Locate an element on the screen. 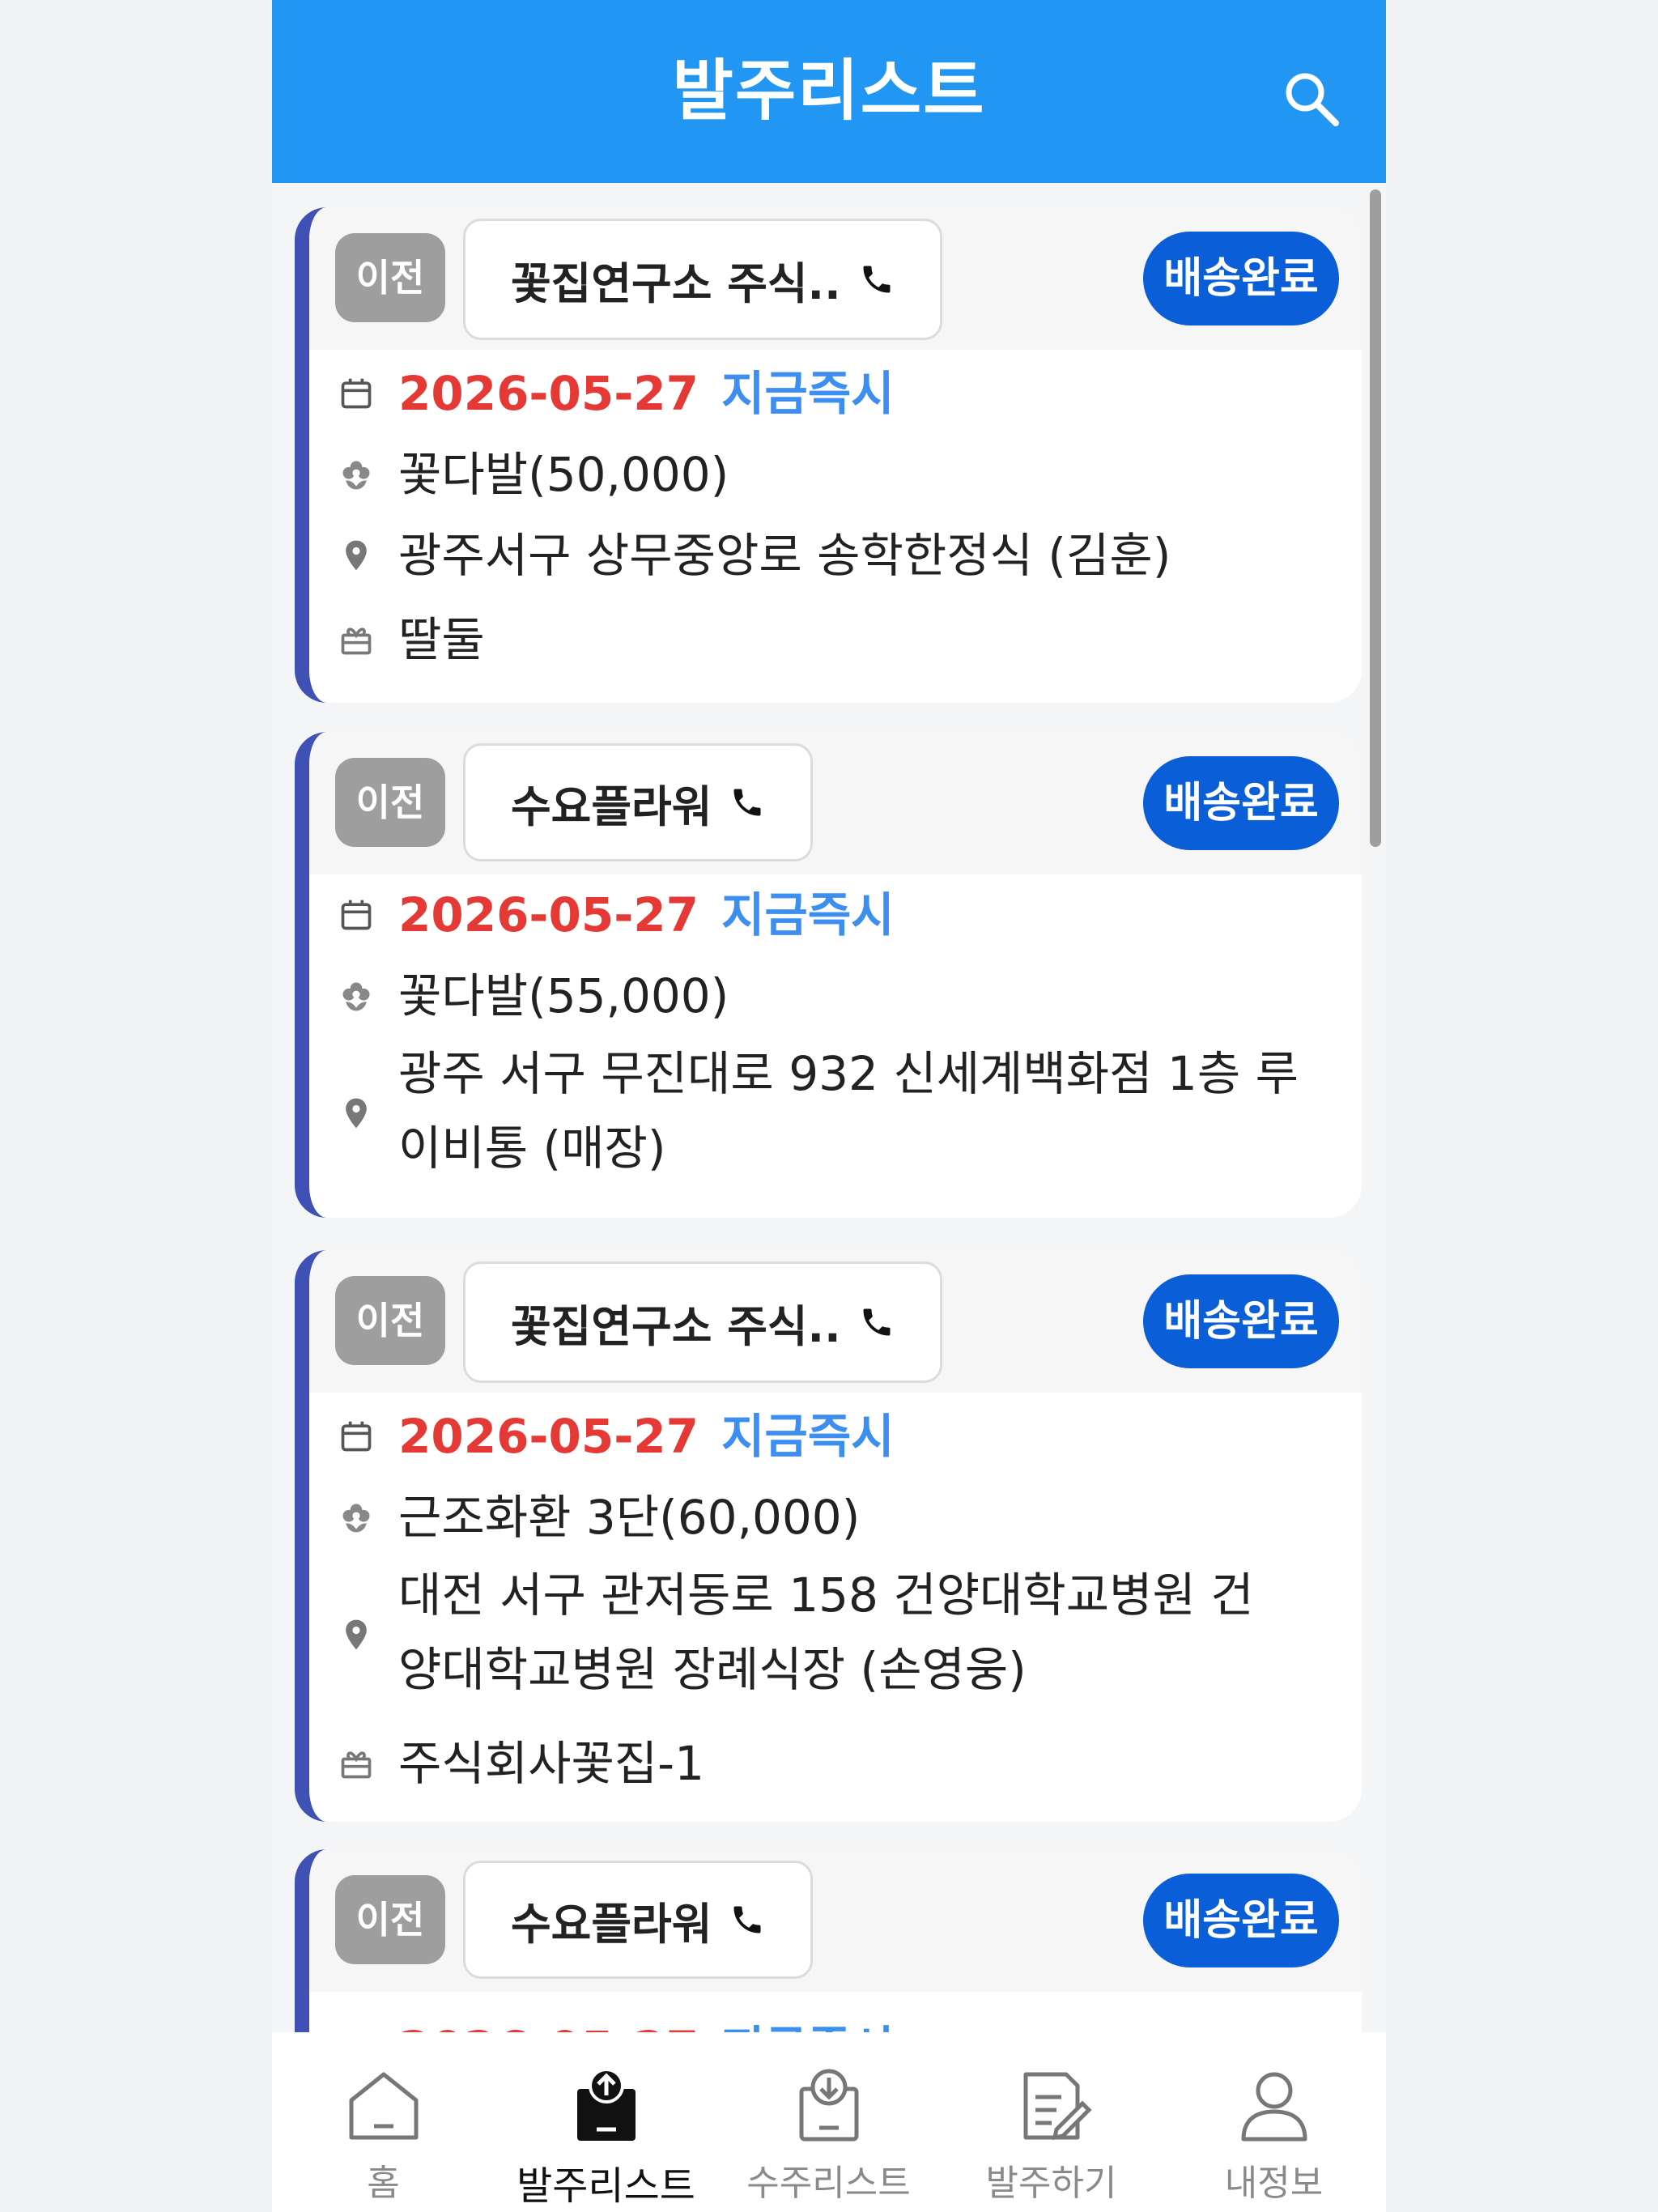 The width and height of the screenshot is (1658, 2212). search-button is located at coordinates (1311, 99).